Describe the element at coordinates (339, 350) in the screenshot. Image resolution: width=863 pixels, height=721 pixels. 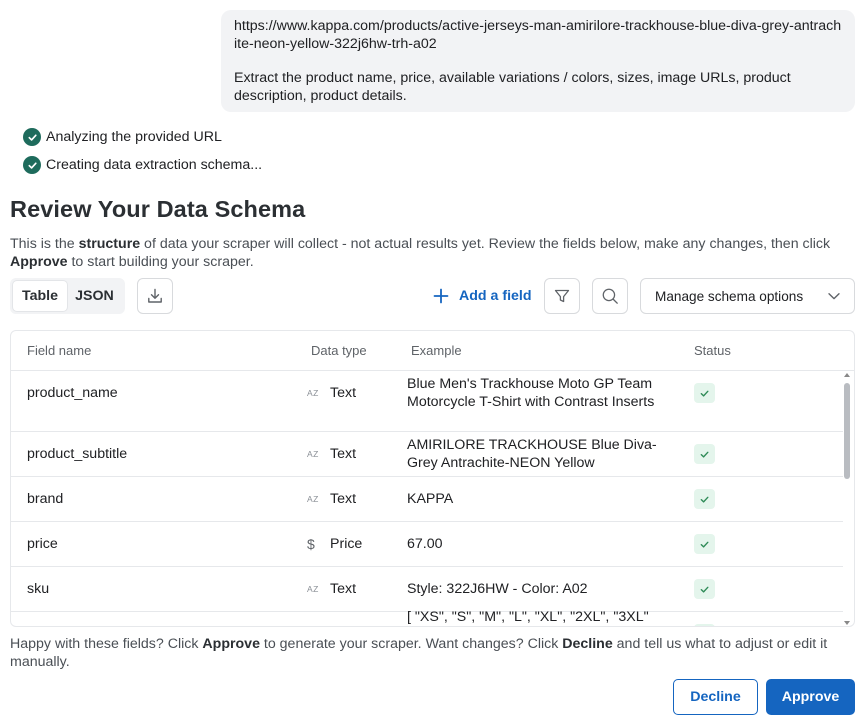
I see `header-data-type: Data type` at that location.